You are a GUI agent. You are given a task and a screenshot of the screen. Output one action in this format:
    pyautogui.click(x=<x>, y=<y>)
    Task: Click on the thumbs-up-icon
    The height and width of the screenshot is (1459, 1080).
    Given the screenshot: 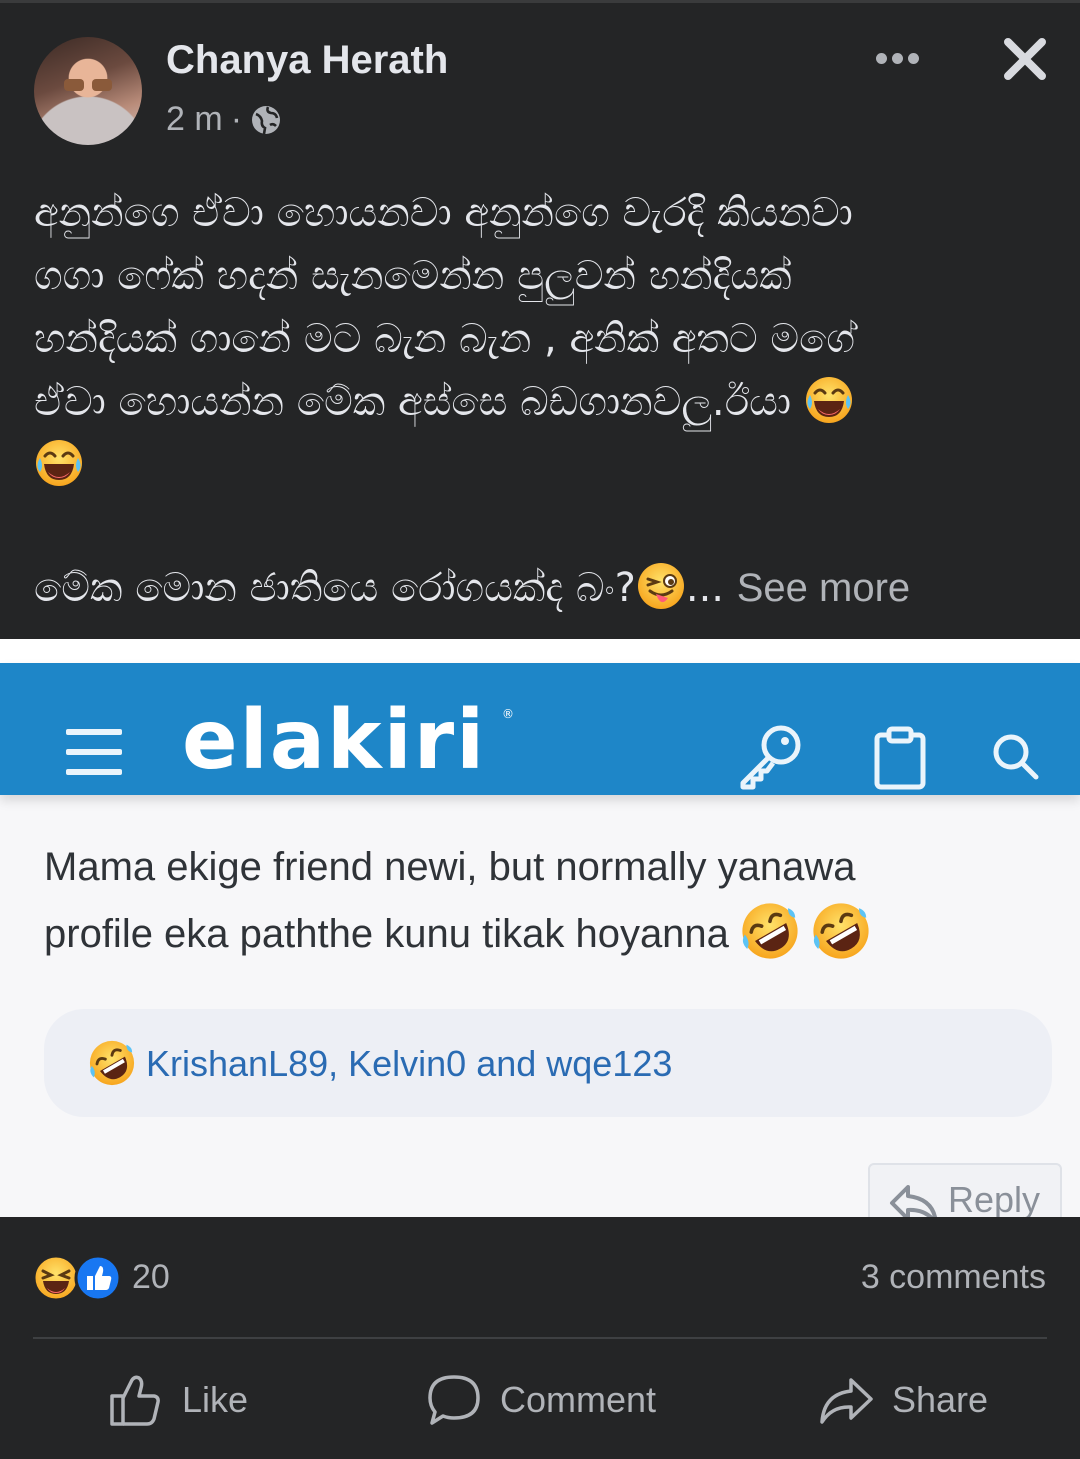 What is the action you would take?
    pyautogui.click(x=135, y=1400)
    